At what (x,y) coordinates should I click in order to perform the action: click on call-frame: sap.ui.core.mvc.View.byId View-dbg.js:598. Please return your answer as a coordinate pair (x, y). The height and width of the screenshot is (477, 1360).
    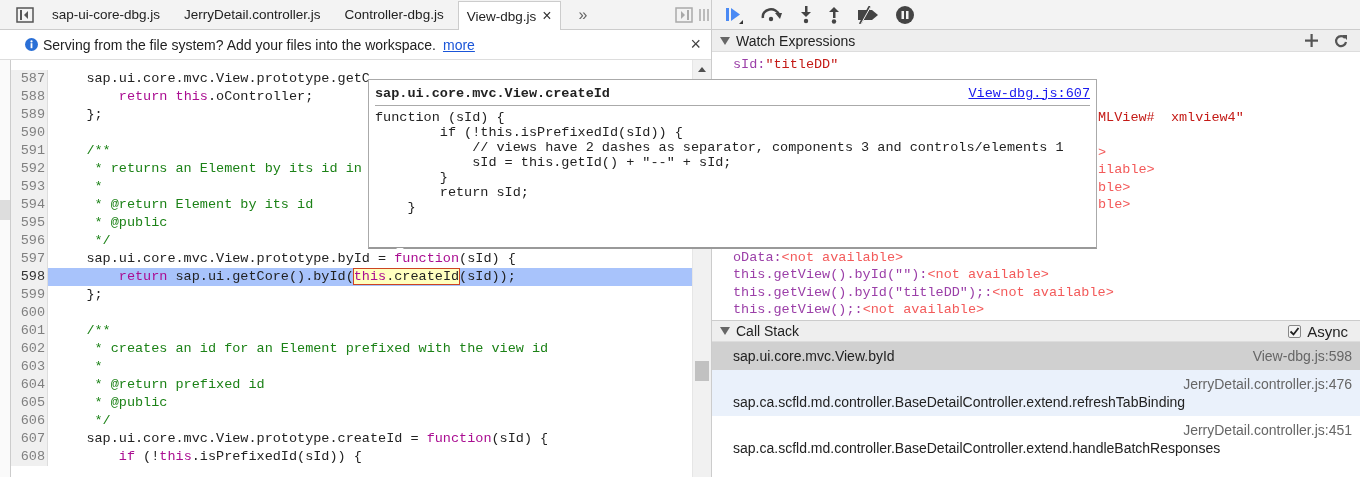
    Looking at the image, I should click on (1036, 356).